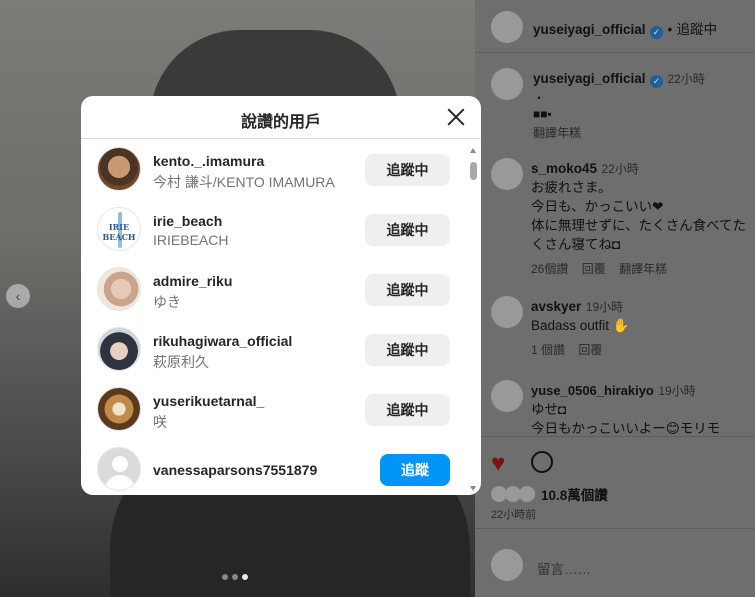 The image size is (755, 597). What do you see at coordinates (473, 319) in the screenshot?
I see `scrollbar` at bounding box center [473, 319].